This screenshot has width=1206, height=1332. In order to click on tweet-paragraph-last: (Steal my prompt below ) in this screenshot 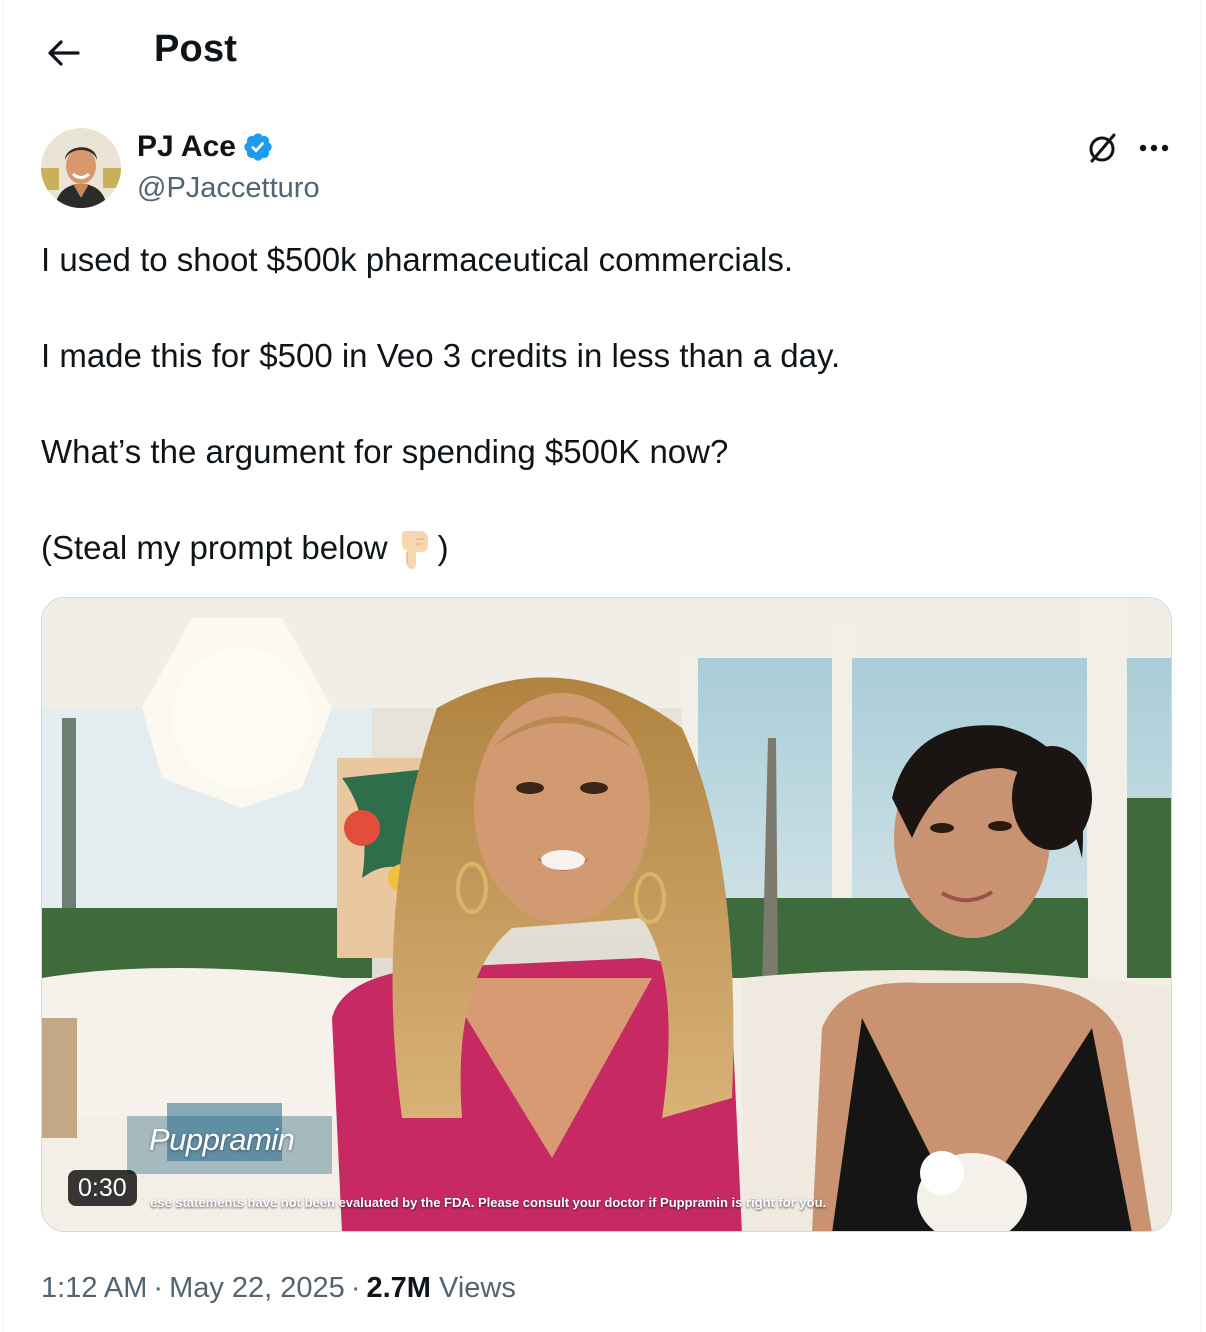, I will do `click(440, 548)`.